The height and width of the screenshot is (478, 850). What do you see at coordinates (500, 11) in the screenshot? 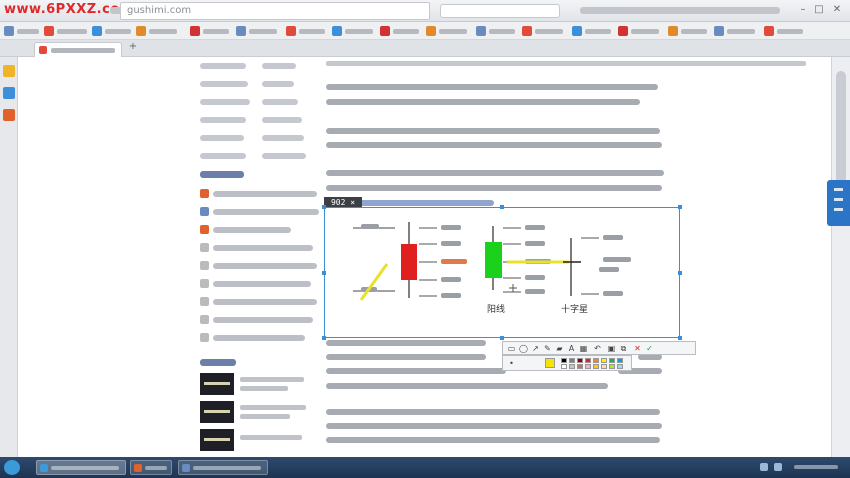
I see `search-bar` at bounding box center [500, 11].